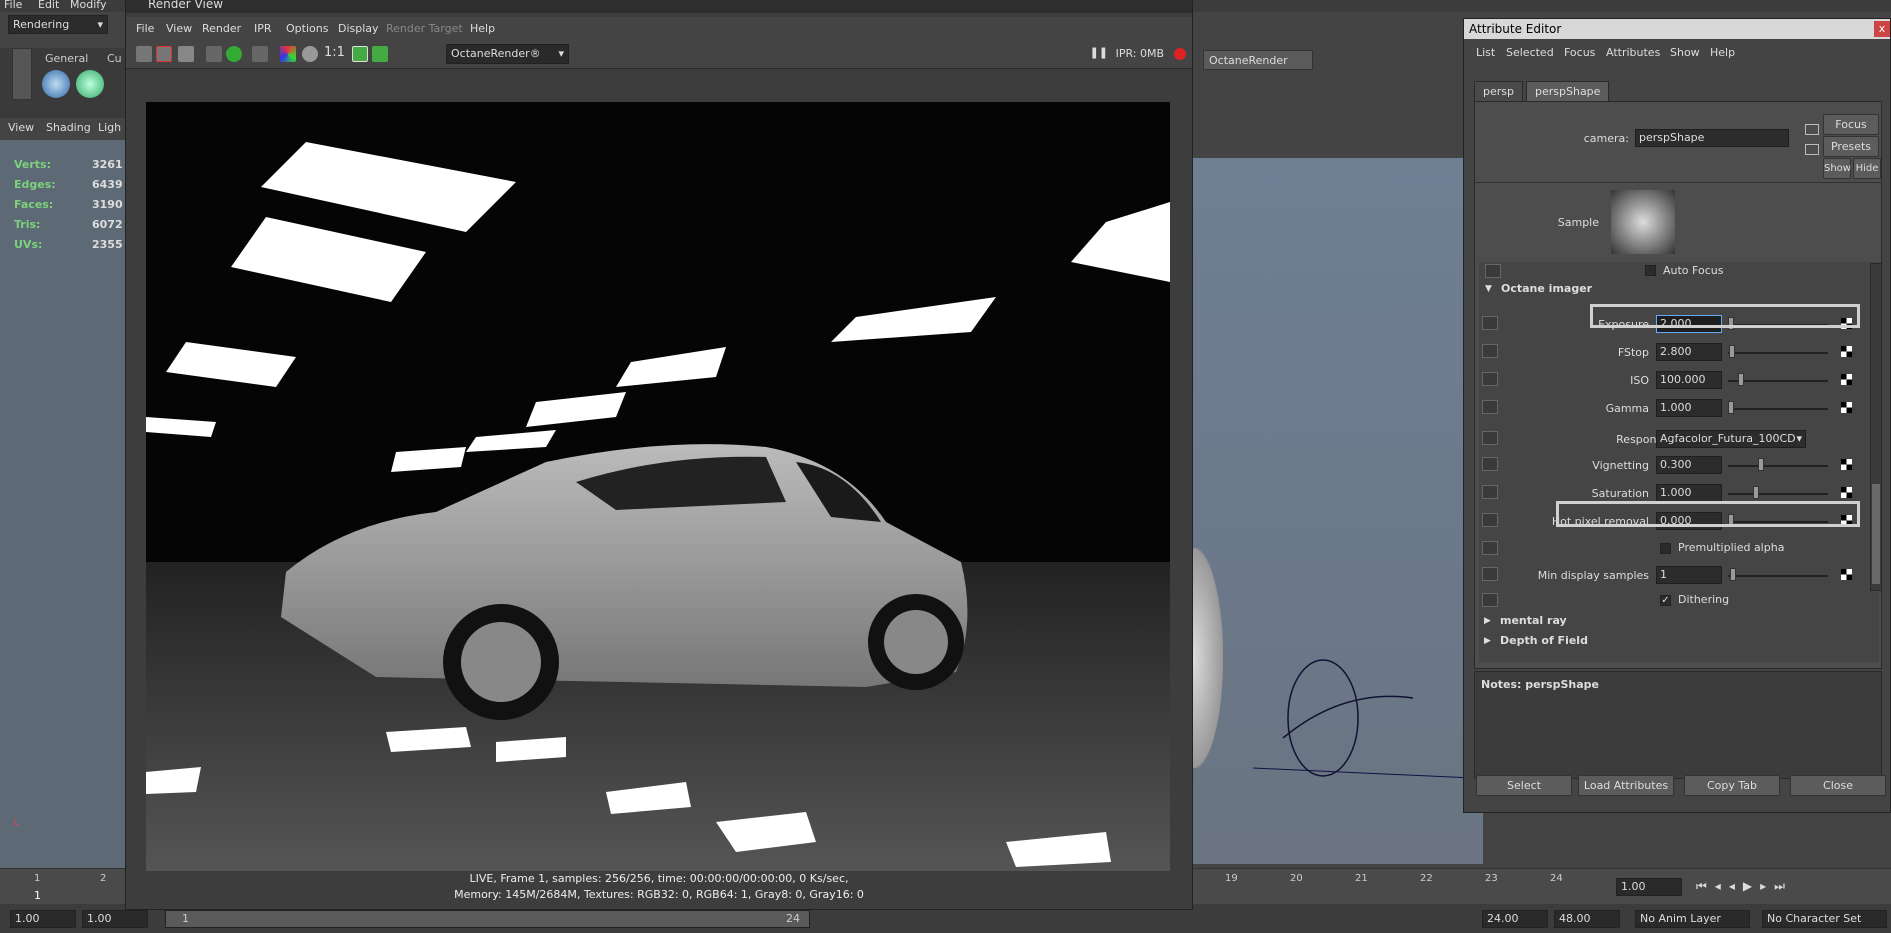  I want to click on refresh-icon, so click(234, 54).